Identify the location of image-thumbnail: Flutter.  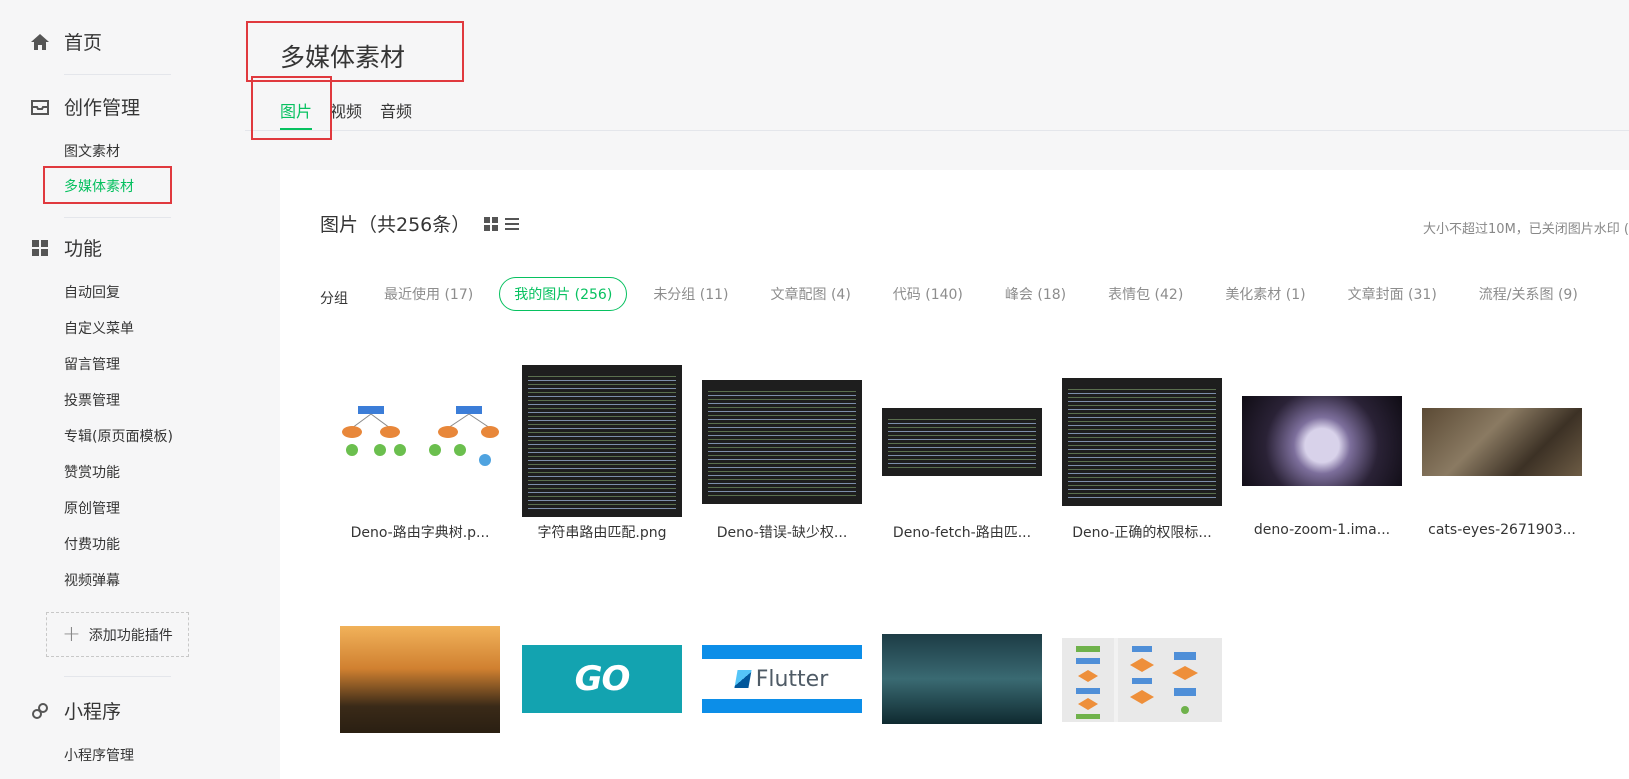
(782, 679).